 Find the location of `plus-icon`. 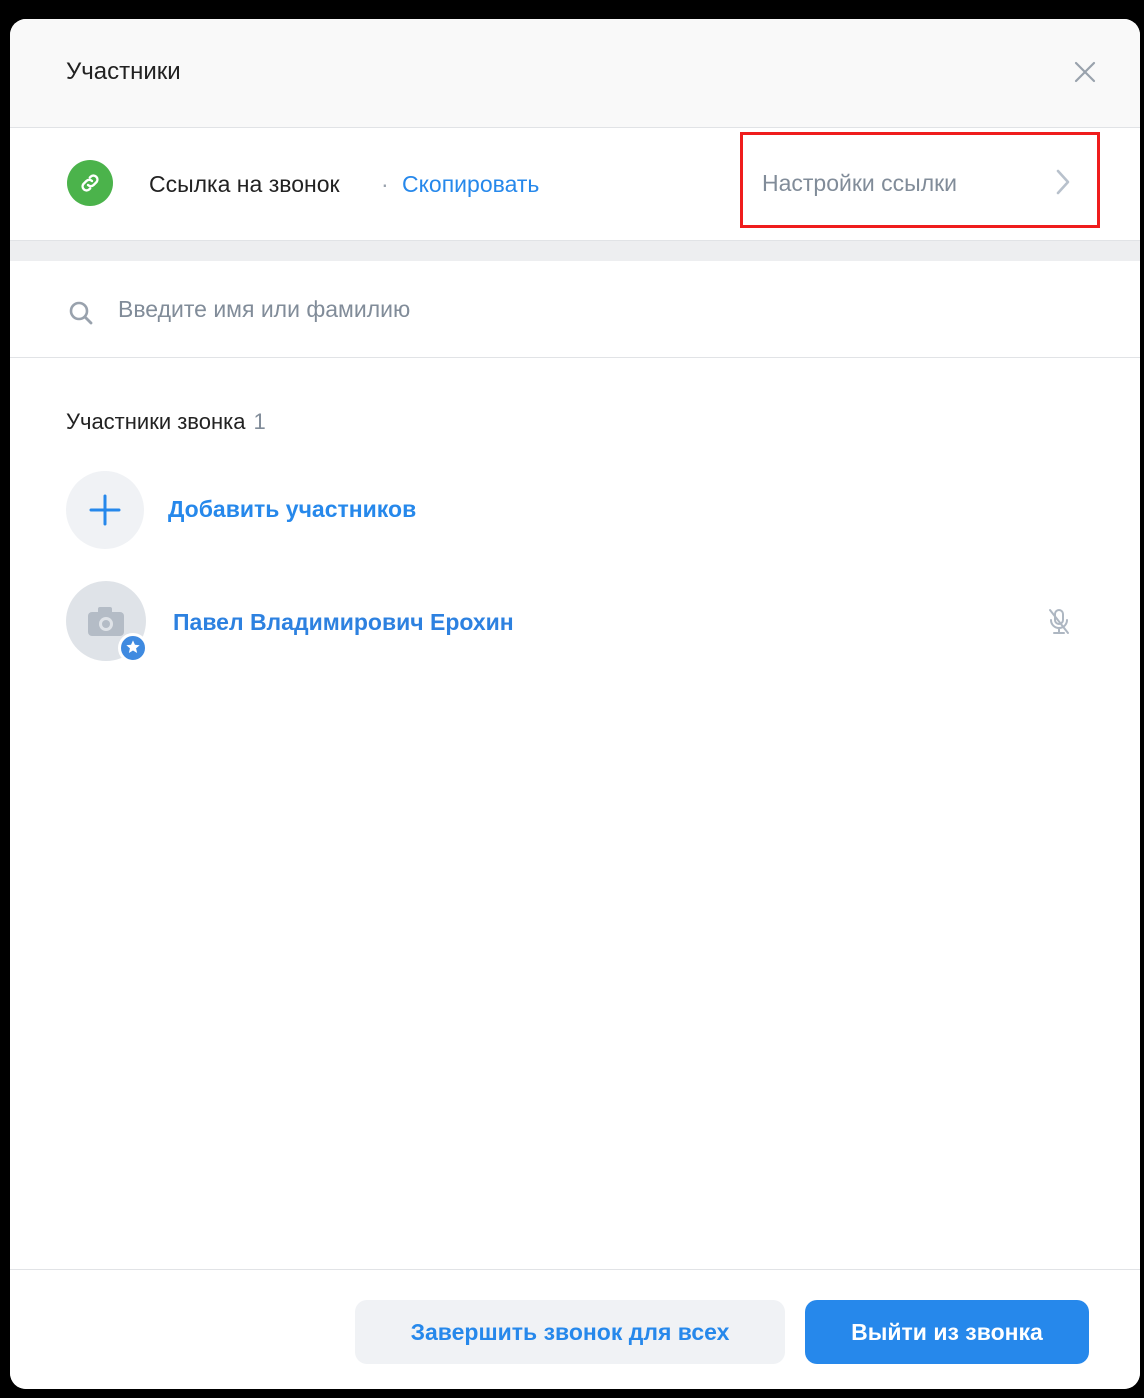

plus-icon is located at coordinates (105, 510).